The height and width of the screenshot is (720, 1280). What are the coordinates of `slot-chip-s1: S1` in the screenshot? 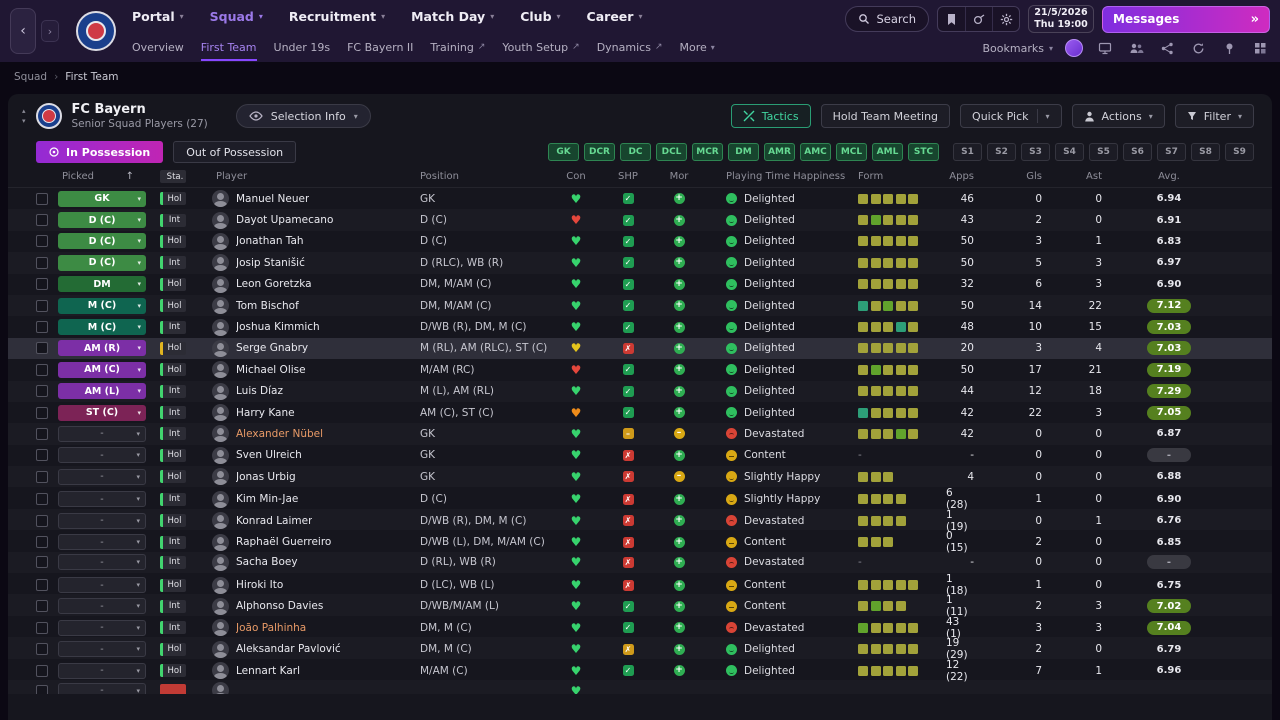 It's located at (967, 152).